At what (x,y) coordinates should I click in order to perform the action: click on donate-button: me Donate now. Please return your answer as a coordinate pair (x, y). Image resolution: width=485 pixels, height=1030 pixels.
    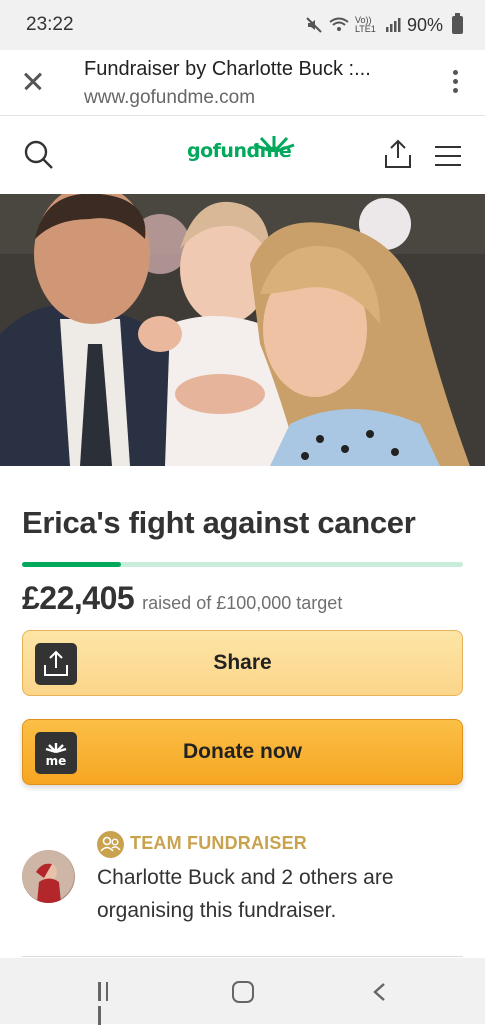
    Looking at the image, I should click on (242, 752).